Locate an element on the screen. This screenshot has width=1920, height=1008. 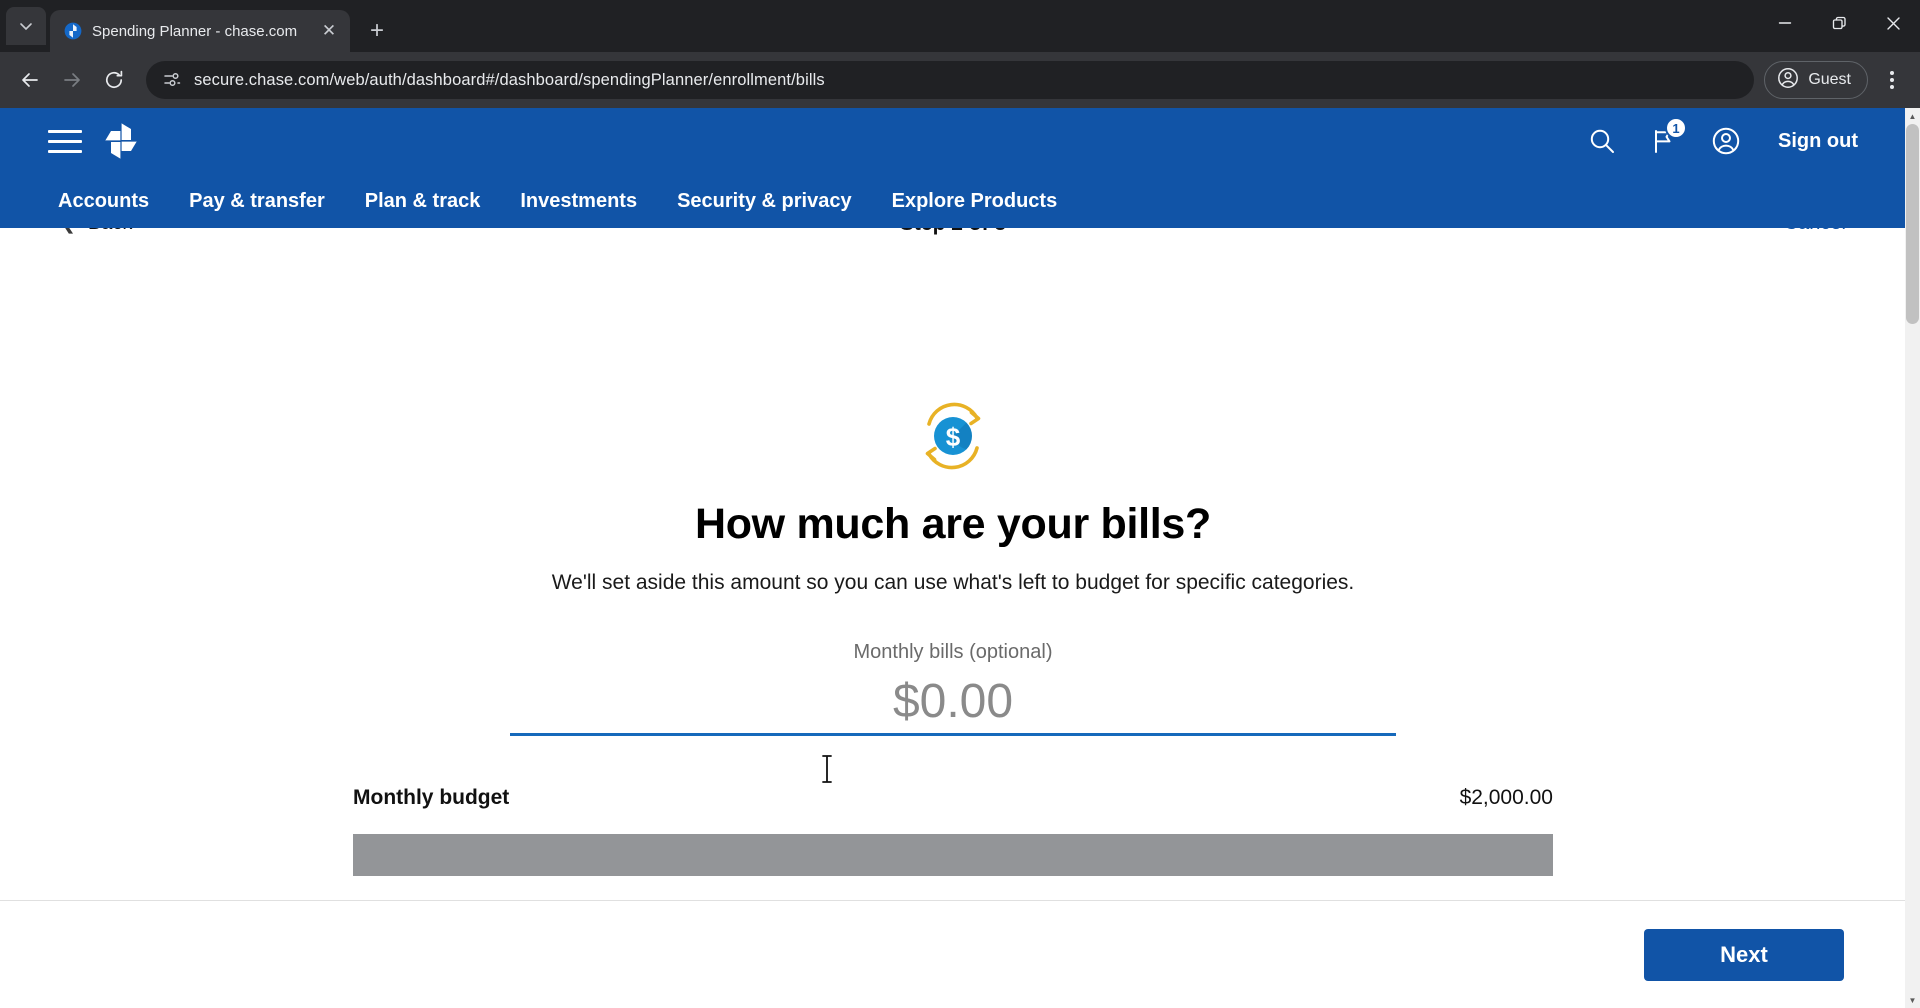
hamburger-menu-icon is located at coordinates (65, 141).